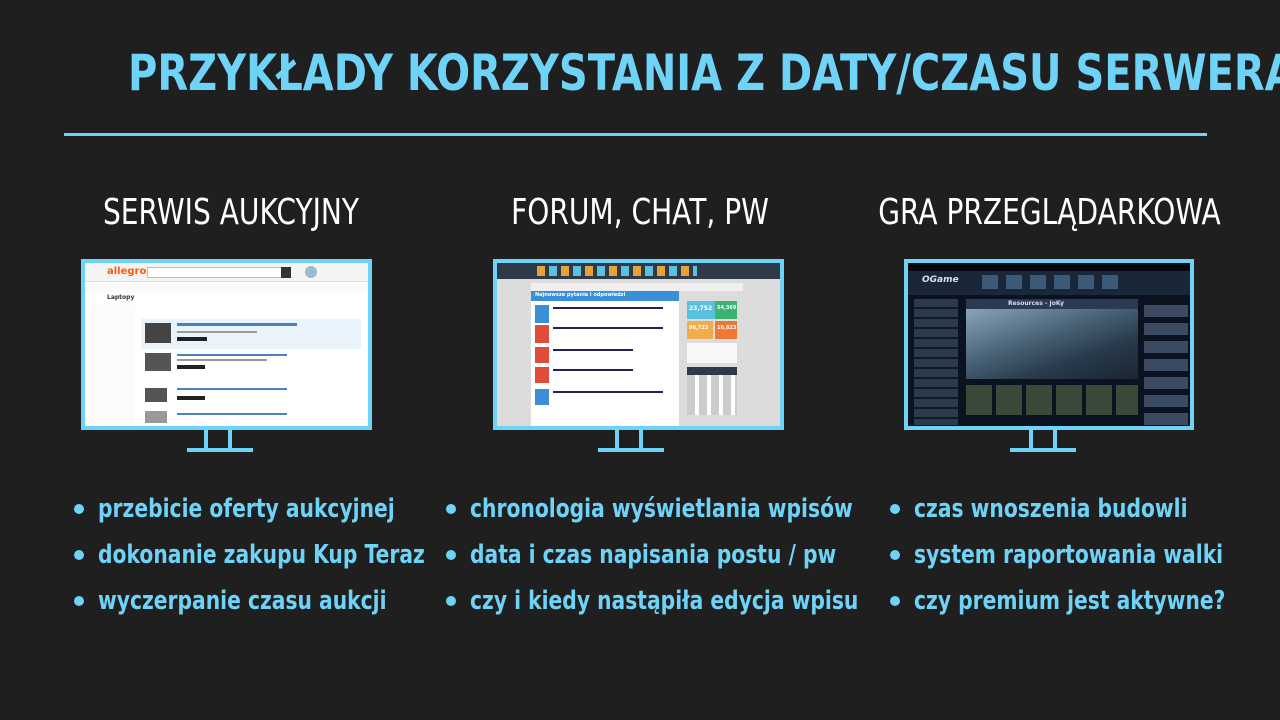 This screenshot has width=1280, height=720. Describe the element at coordinates (1036, 303) in the screenshot. I see `game-screenshot-heading: Resources - JoKy` at that location.